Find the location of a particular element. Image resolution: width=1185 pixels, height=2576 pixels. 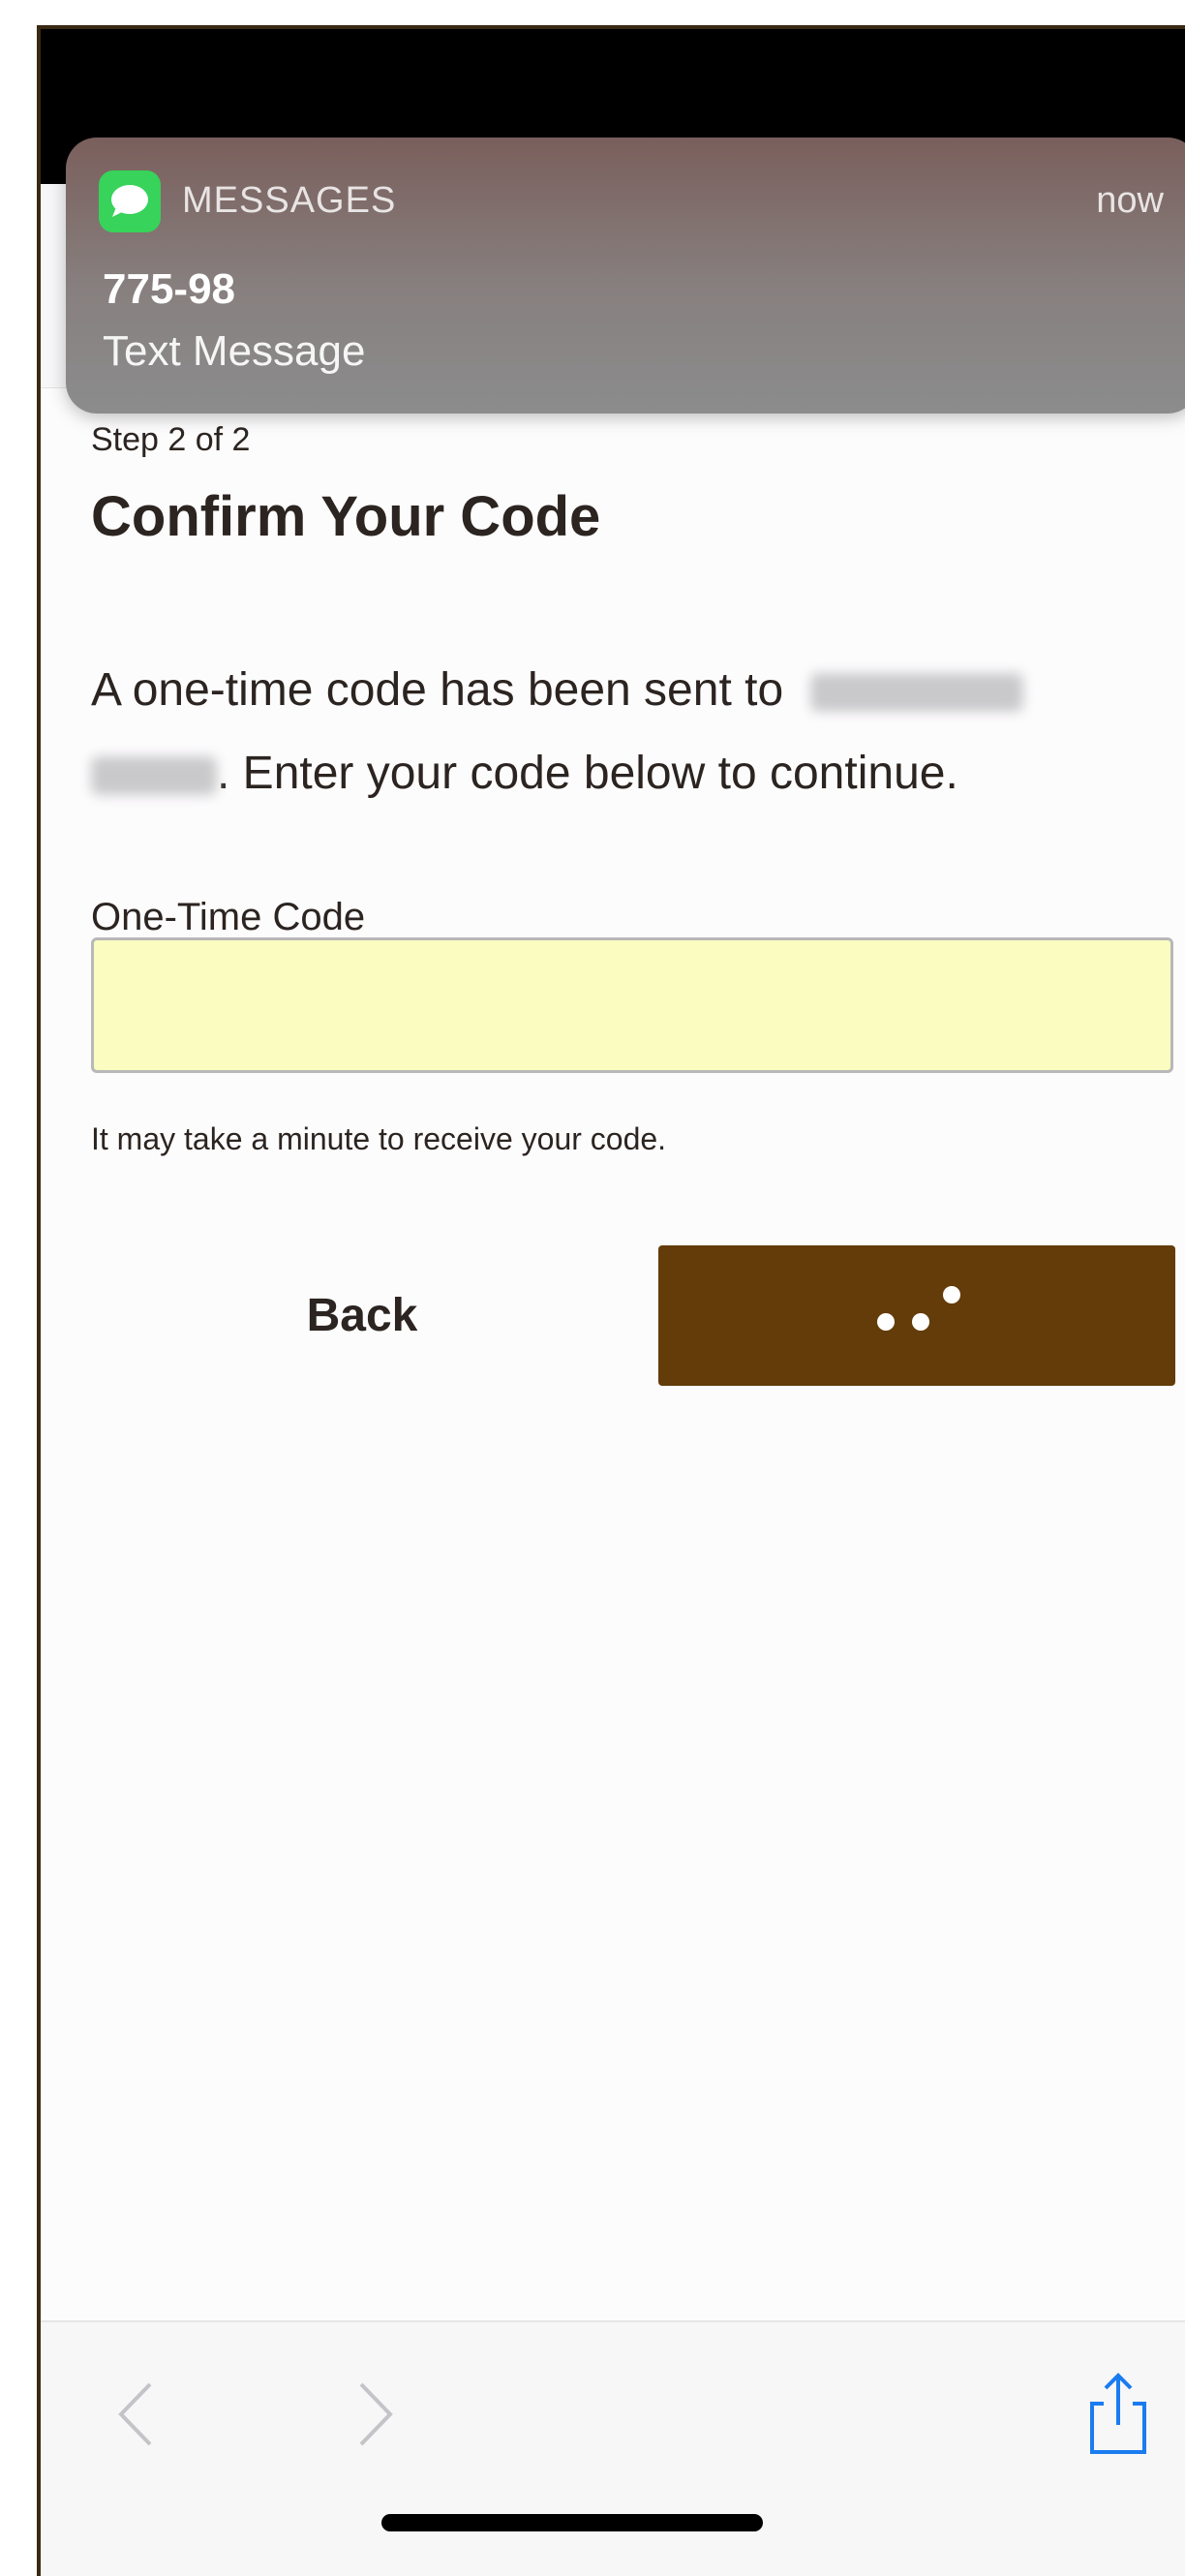

page-title: Confirm Your Code is located at coordinates (346, 516).